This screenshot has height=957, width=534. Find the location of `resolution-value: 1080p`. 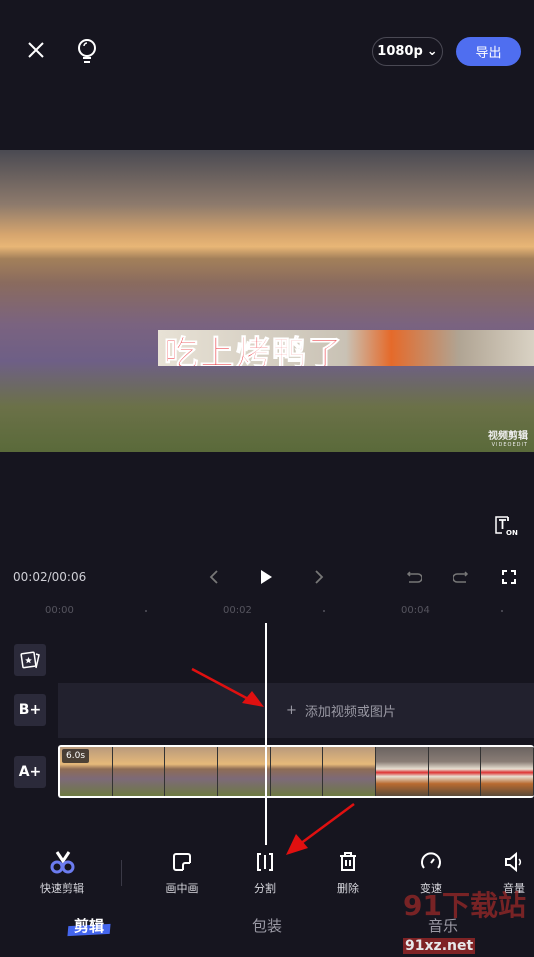

resolution-value: 1080p is located at coordinates (400, 51).